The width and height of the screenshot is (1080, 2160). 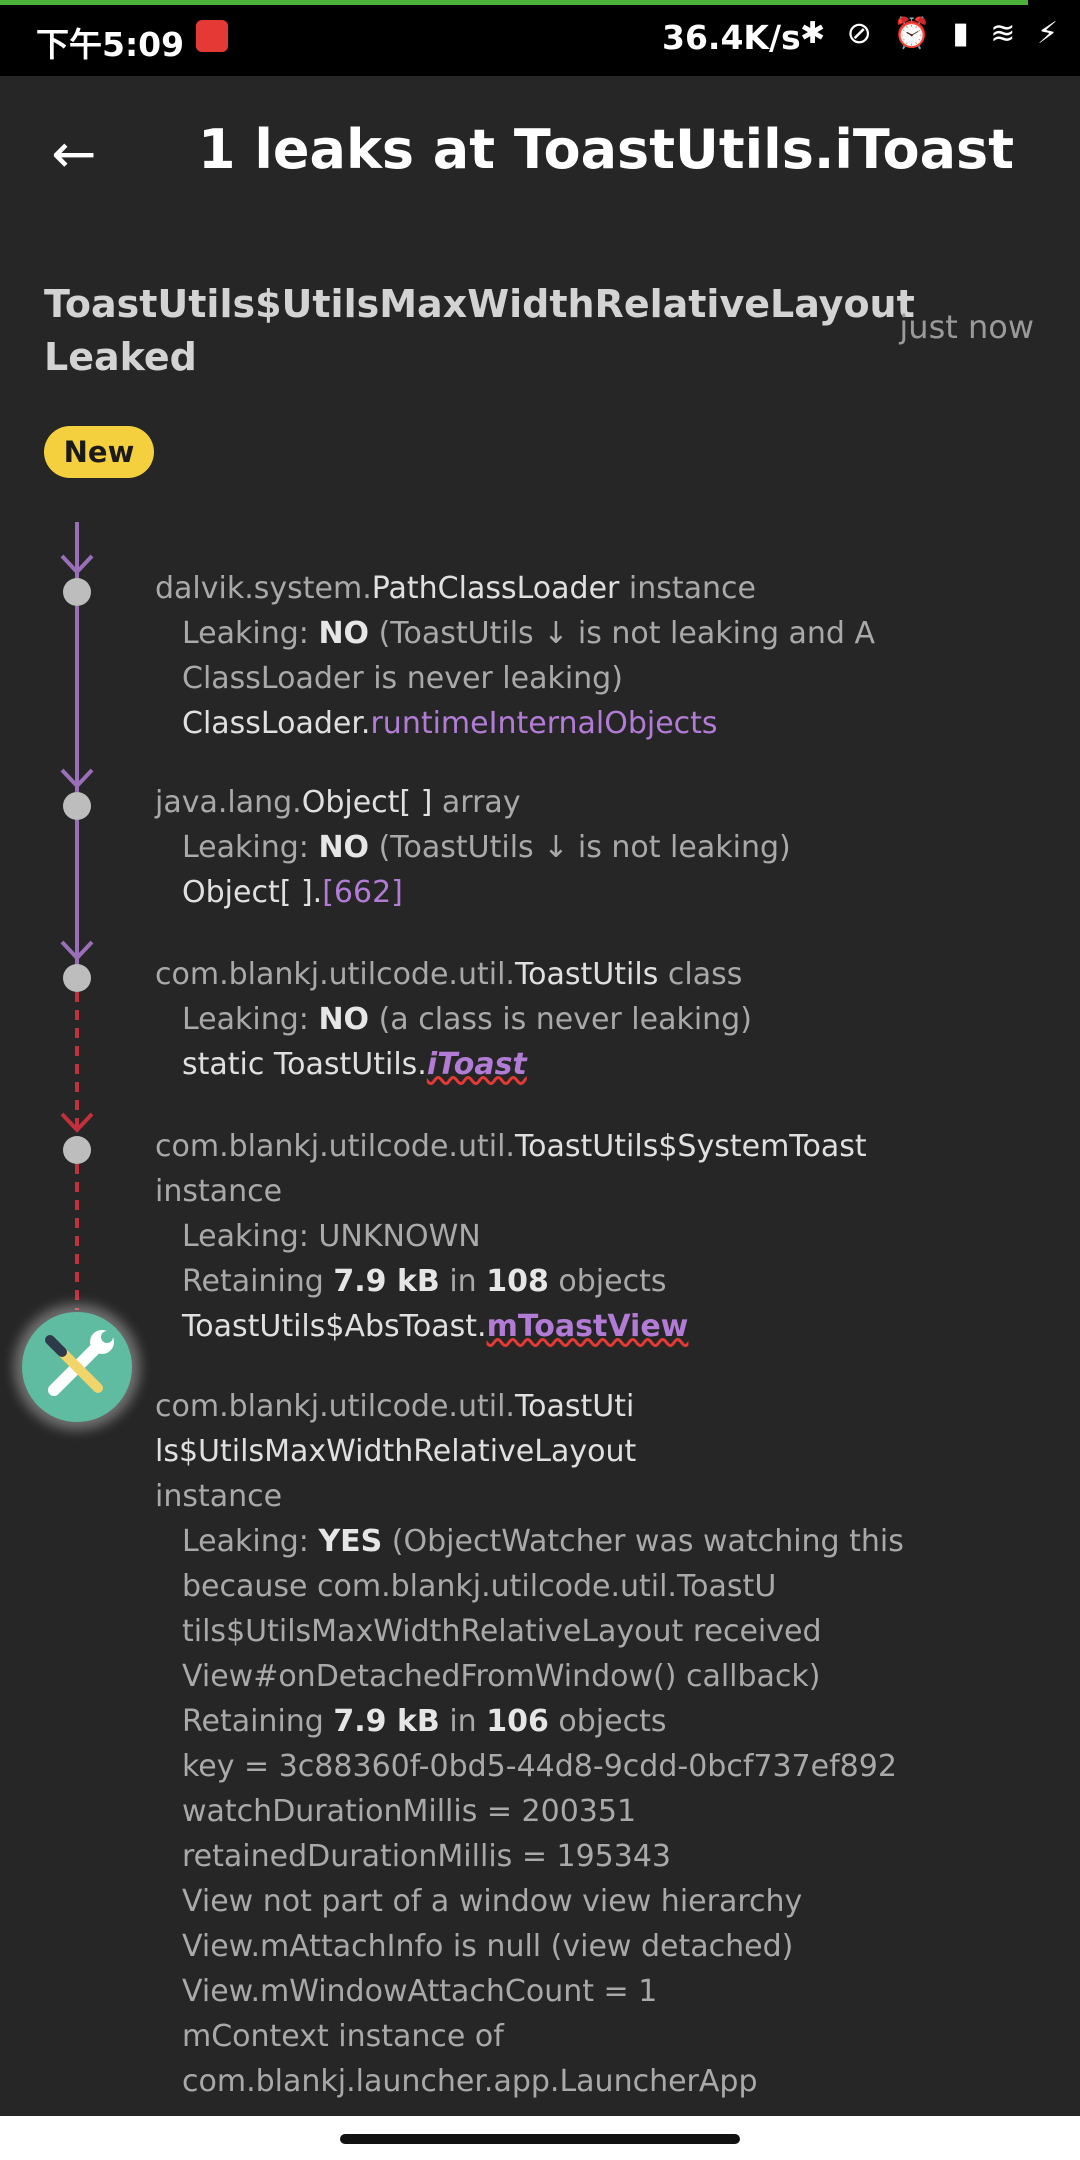 What do you see at coordinates (367, 802) in the screenshot?
I see `node-class: Object[ ]` at bounding box center [367, 802].